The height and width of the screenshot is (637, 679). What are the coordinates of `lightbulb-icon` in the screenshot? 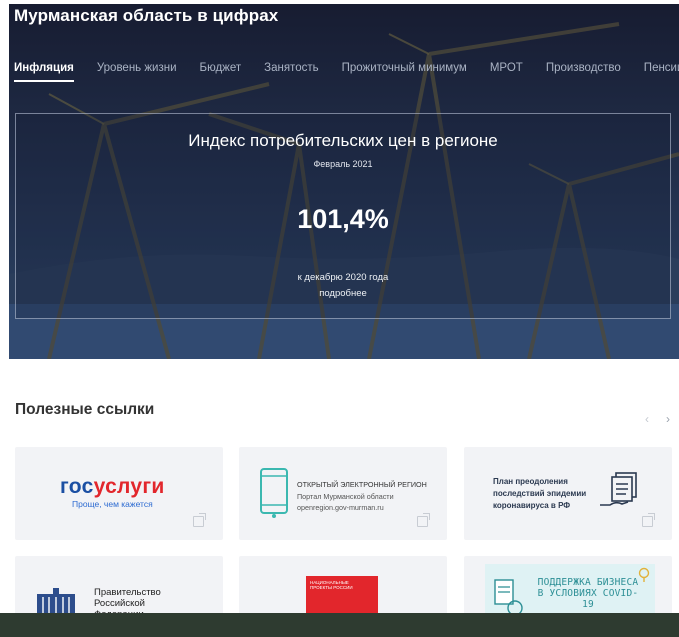 It's located at (644, 574).